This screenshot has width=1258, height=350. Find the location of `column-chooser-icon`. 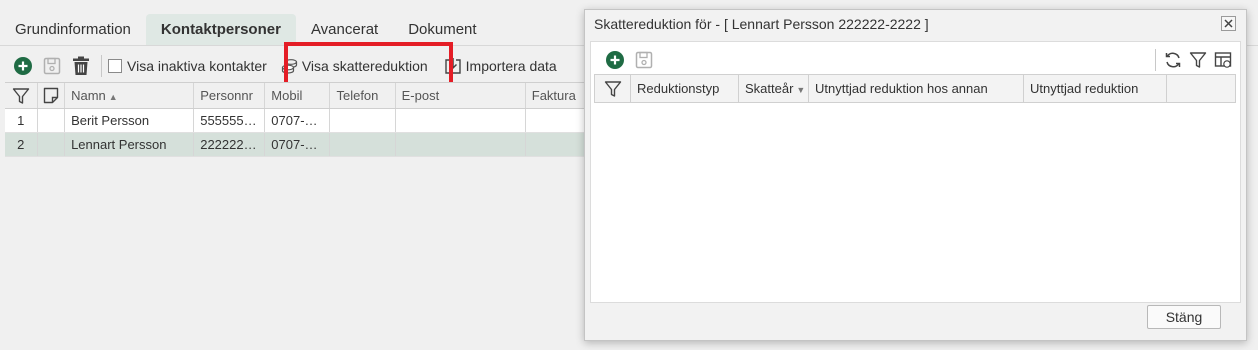

column-chooser-icon is located at coordinates (1223, 60).